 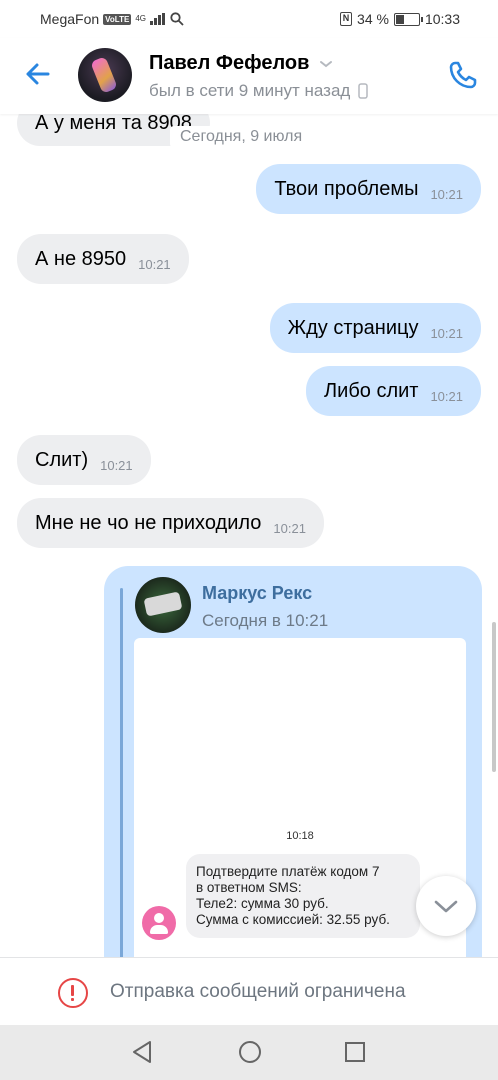 I want to click on restriction-bar: Отправка сообщений ограничена, so click(x=249, y=991).